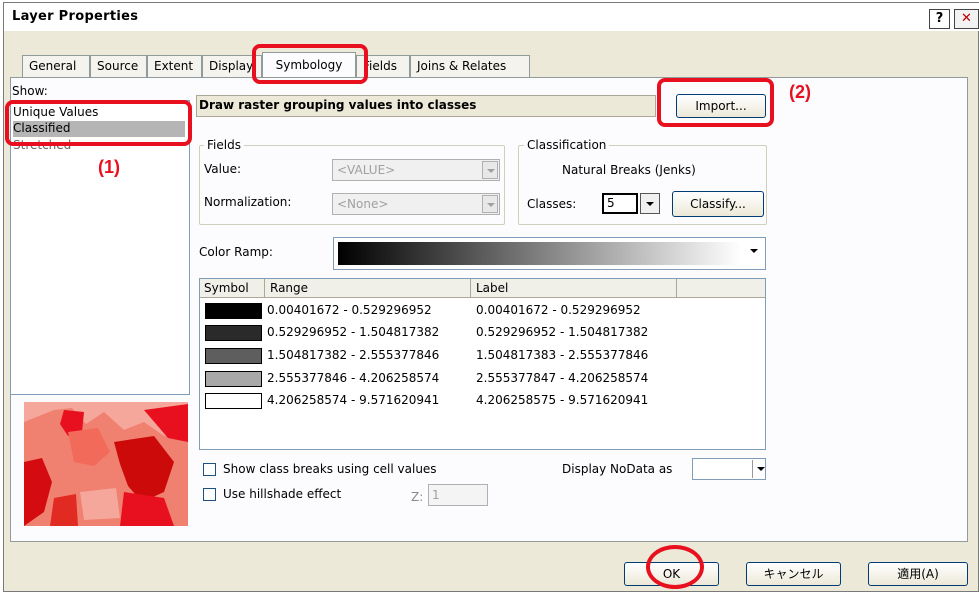  What do you see at coordinates (491, 17) in the screenshot?
I see `title-bar` at bounding box center [491, 17].